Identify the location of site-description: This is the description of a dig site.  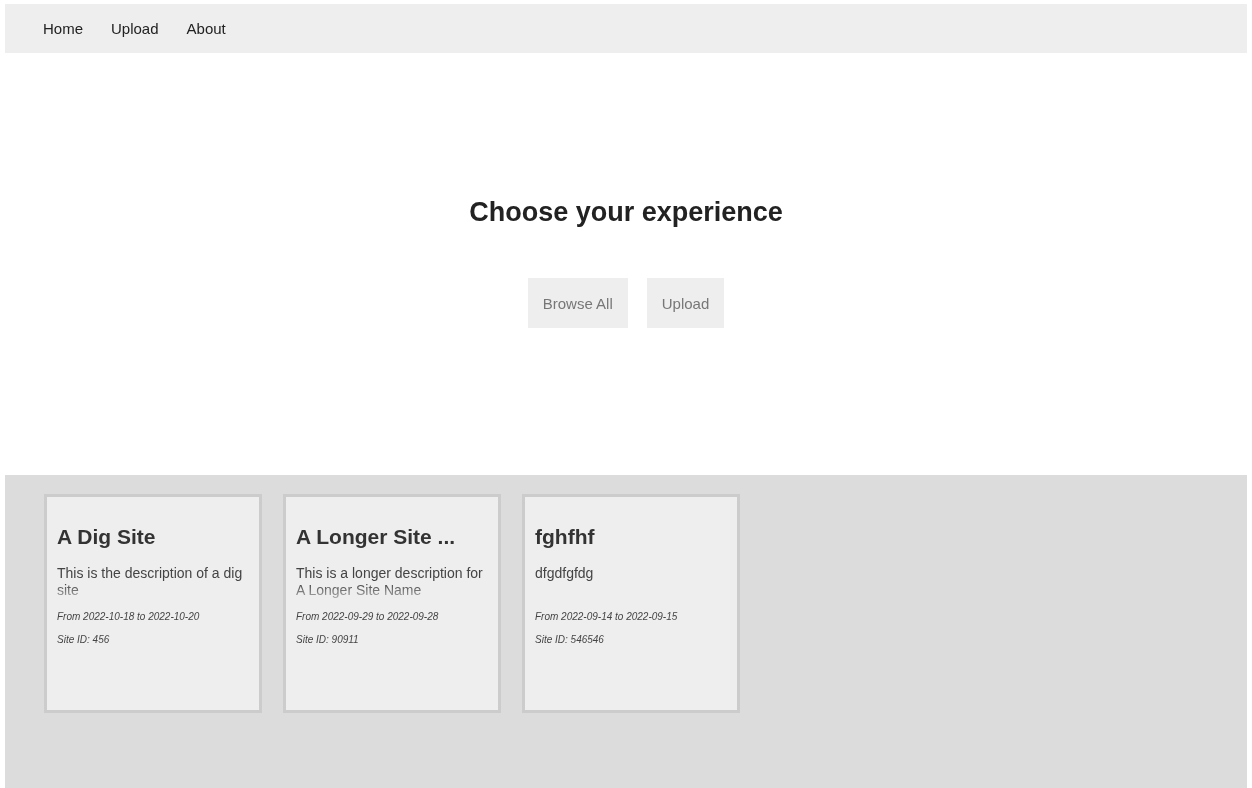
(150, 582).